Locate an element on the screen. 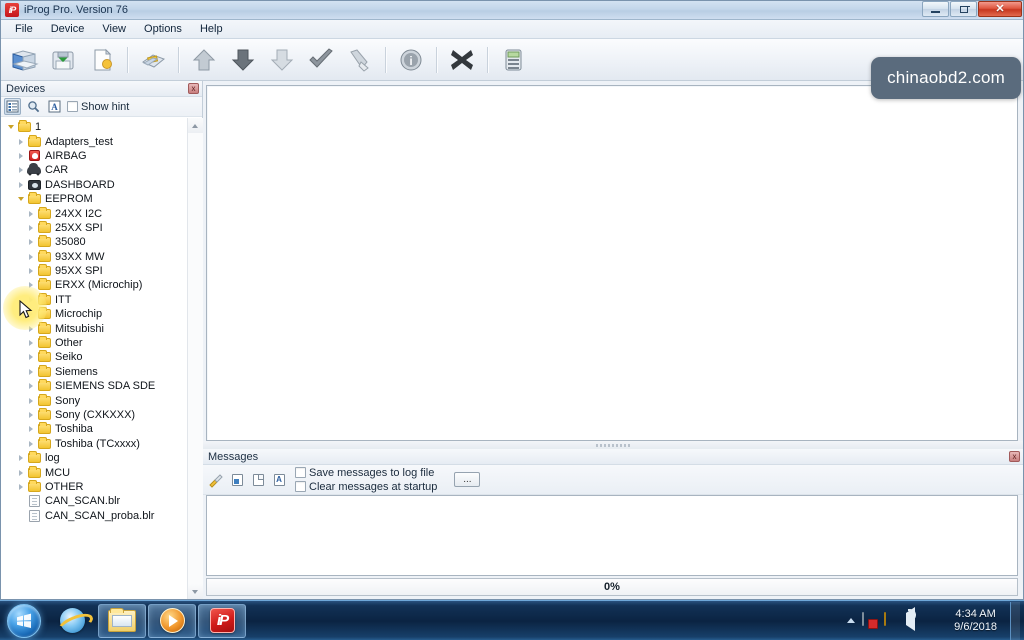 Image resolution: width=1024 pixels, height=640 pixels. tree-node: Adapters_test is located at coordinates (94, 141).